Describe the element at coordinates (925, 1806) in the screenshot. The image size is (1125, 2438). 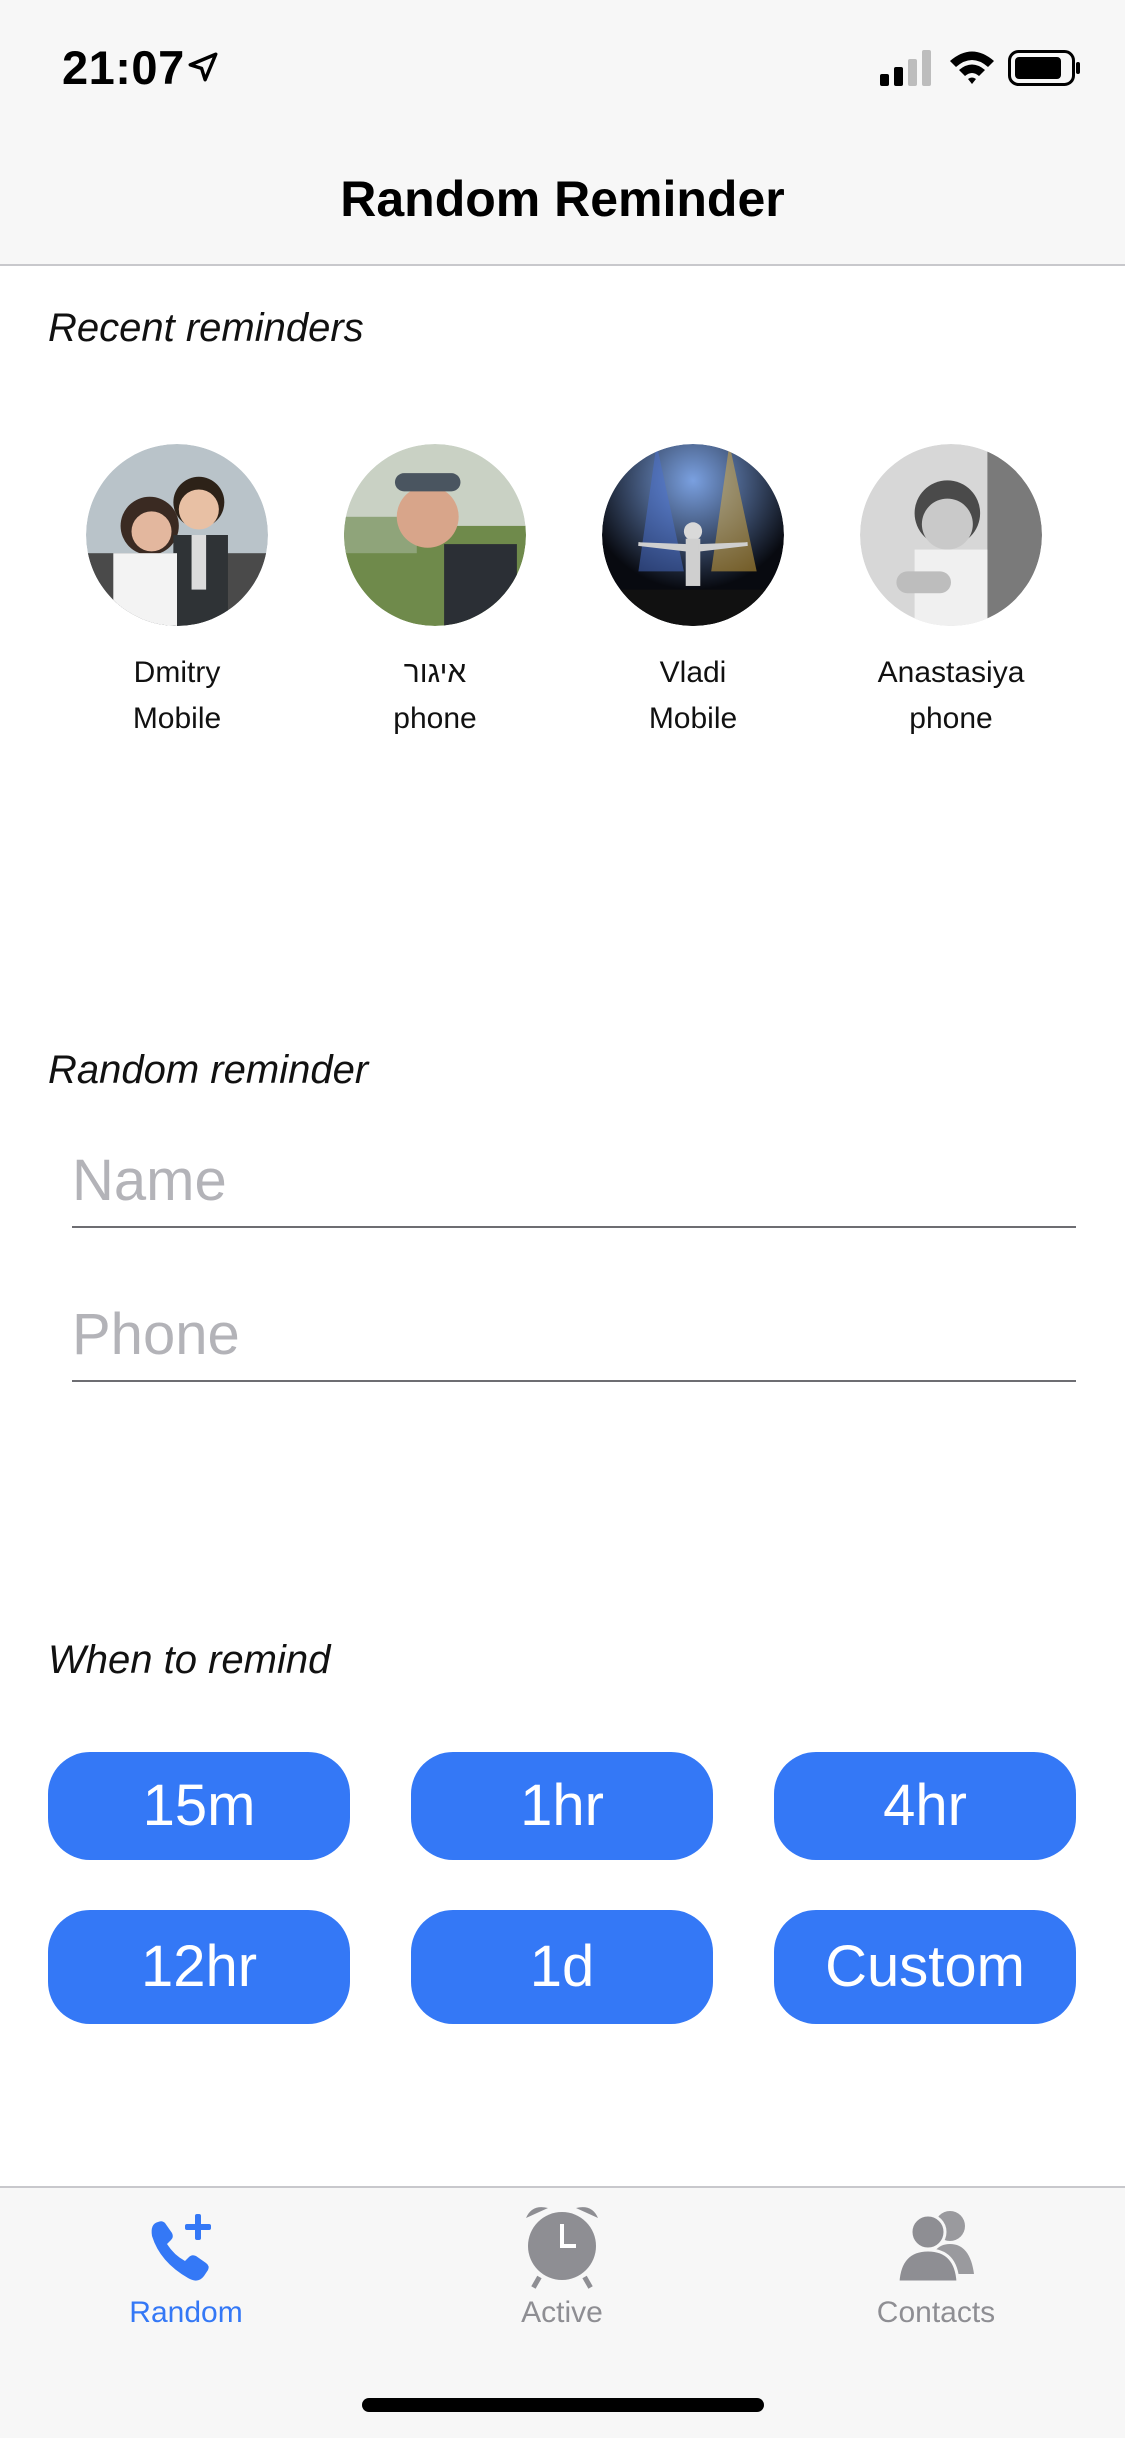
I see `remind-4hr-button: 4hr` at that location.